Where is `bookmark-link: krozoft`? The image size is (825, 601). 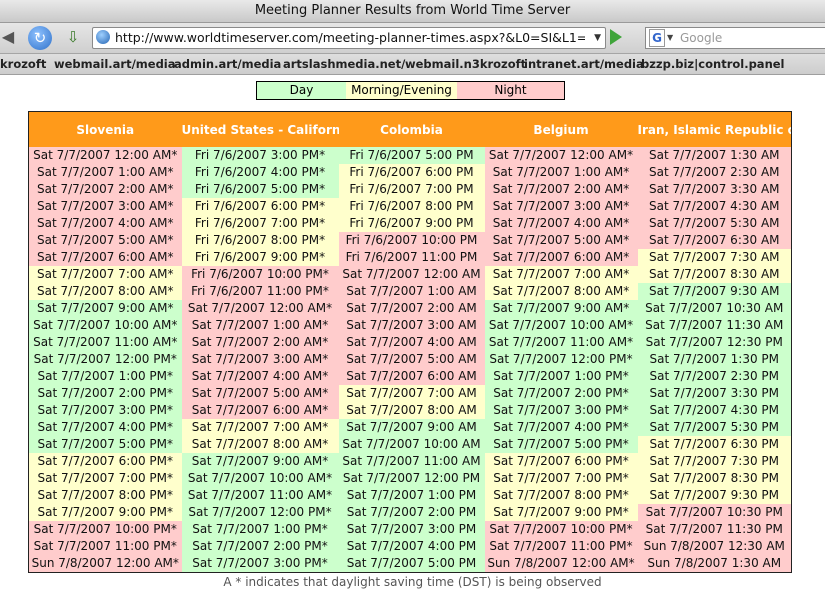 bookmark-link: krozoft is located at coordinates (23, 64).